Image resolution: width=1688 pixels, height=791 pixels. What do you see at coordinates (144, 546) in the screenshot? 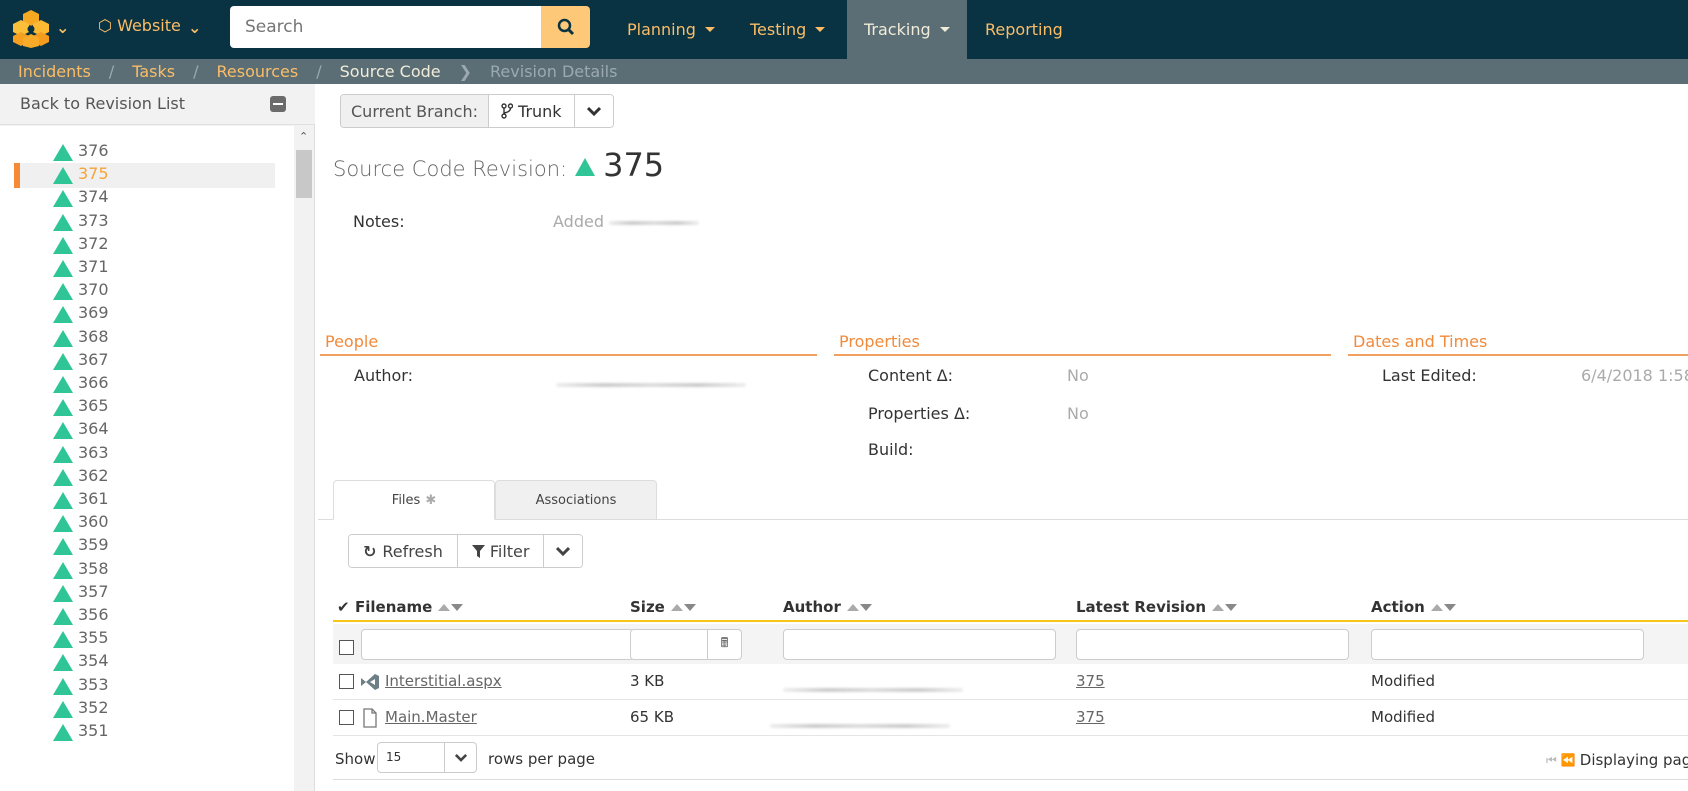
I see `sidebar-item-revision: 359` at bounding box center [144, 546].